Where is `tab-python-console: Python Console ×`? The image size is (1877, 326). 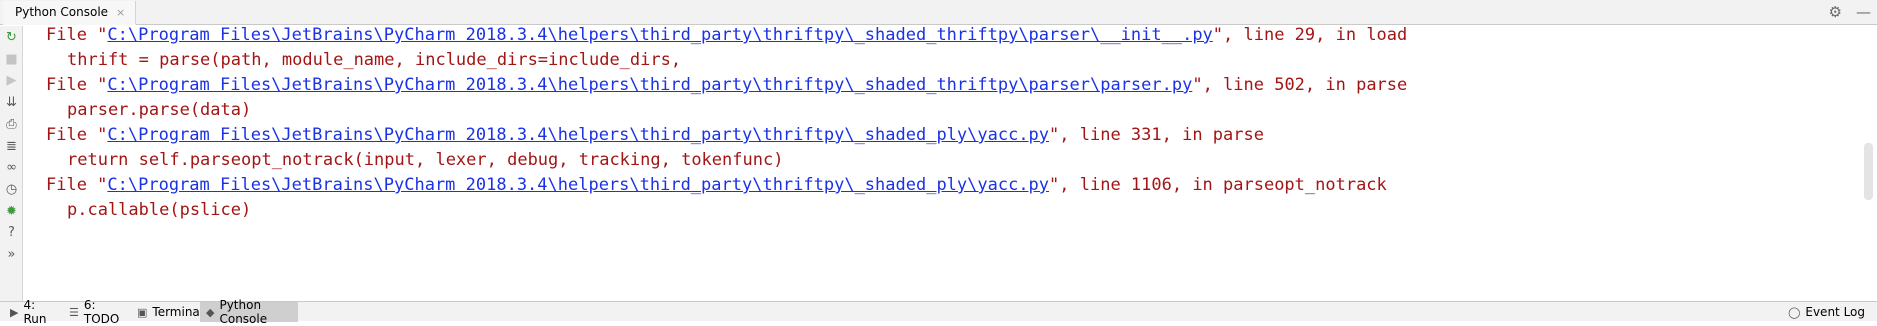 tab-python-console: Python Console × is located at coordinates (70, 13).